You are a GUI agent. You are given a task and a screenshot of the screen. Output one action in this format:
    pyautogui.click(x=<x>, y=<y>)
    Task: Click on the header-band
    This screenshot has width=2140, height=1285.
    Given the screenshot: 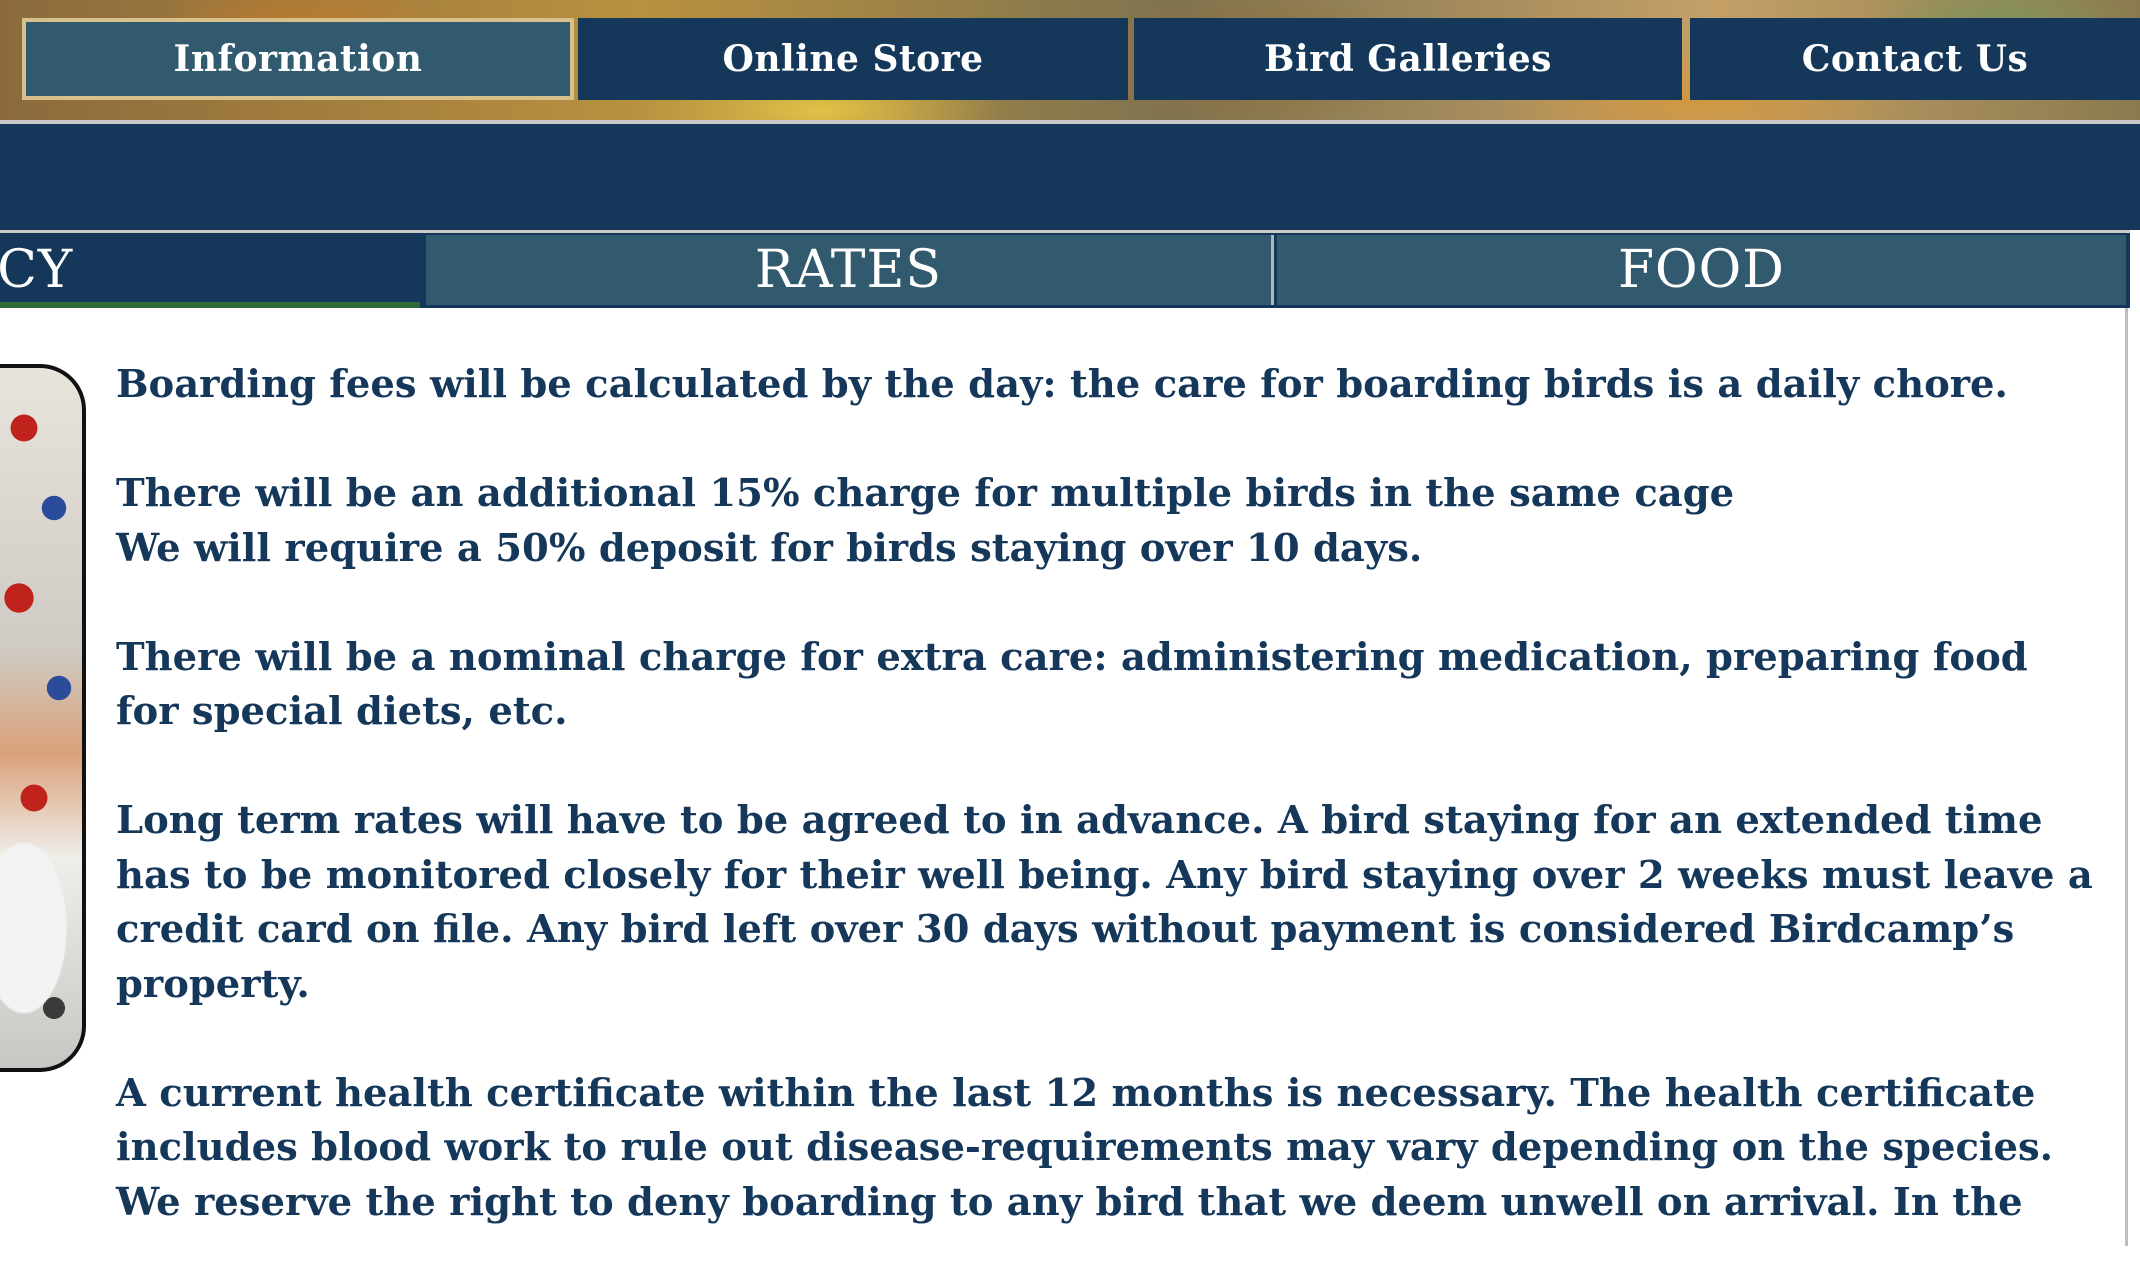 What is the action you would take?
    pyautogui.click(x=1070, y=177)
    